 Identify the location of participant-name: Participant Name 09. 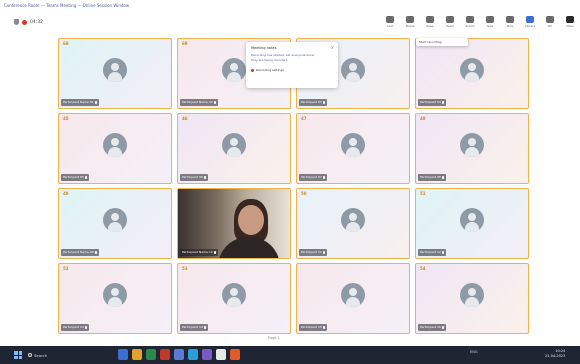
(78, 252).